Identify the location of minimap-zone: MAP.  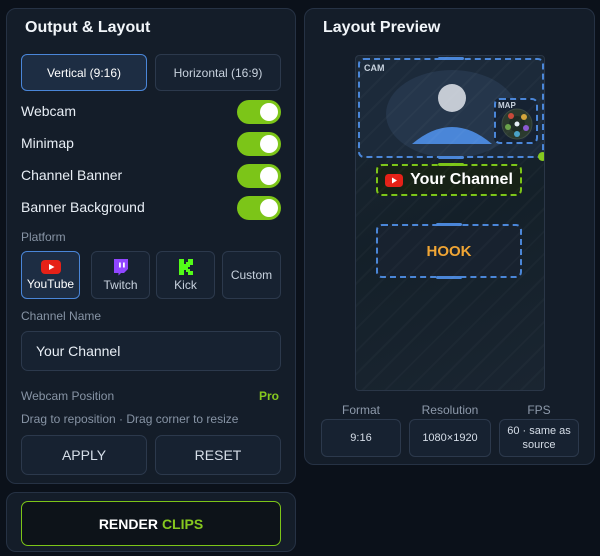
(516, 121).